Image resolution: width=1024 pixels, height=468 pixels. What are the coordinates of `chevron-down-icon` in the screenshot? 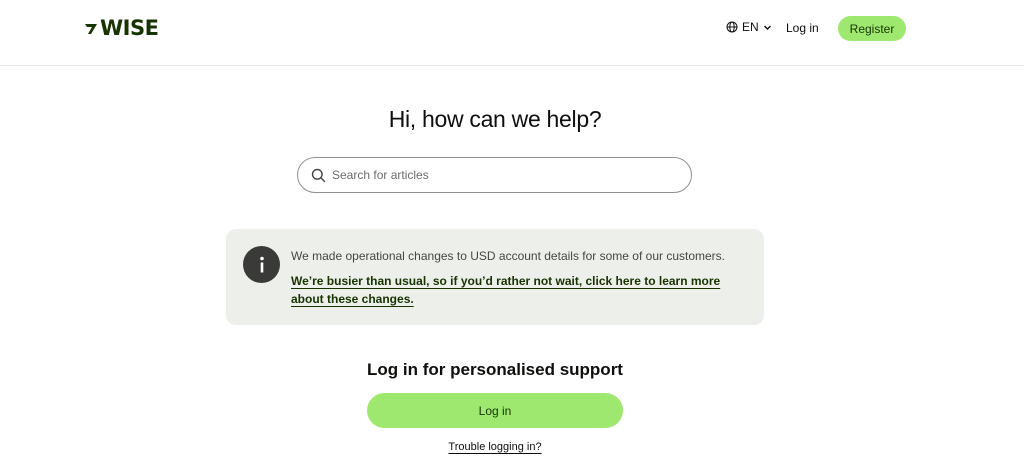 It's located at (767, 27).